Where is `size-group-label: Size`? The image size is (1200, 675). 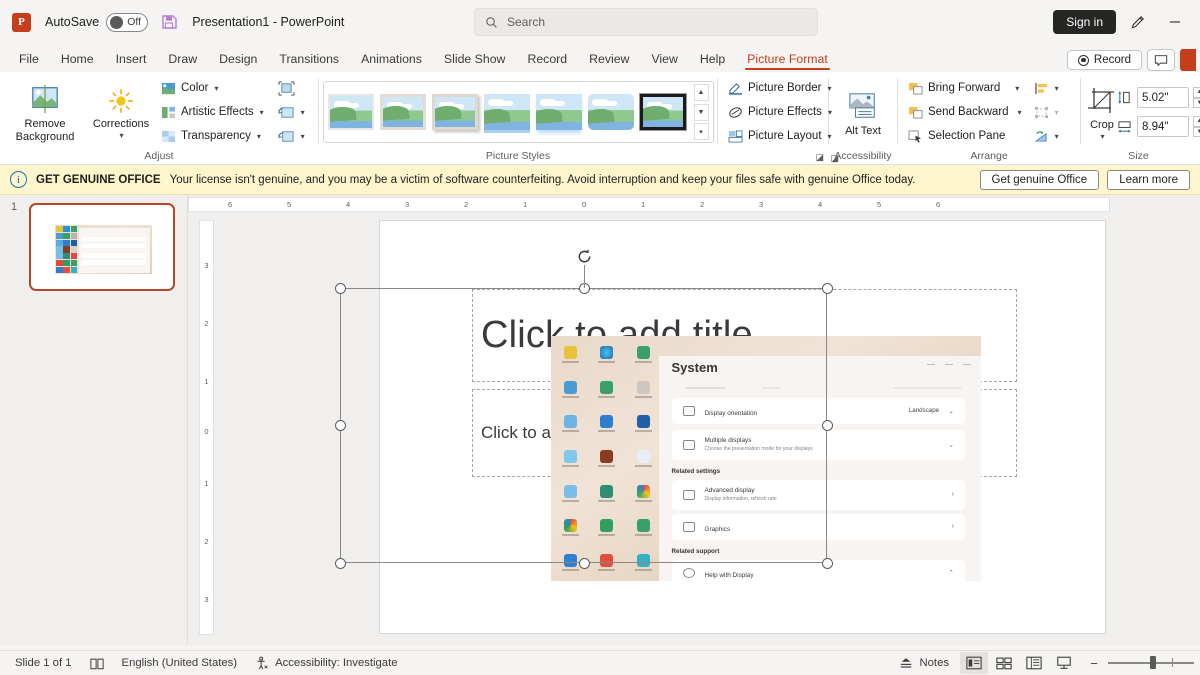 size-group-label: Size is located at coordinates (1138, 156).